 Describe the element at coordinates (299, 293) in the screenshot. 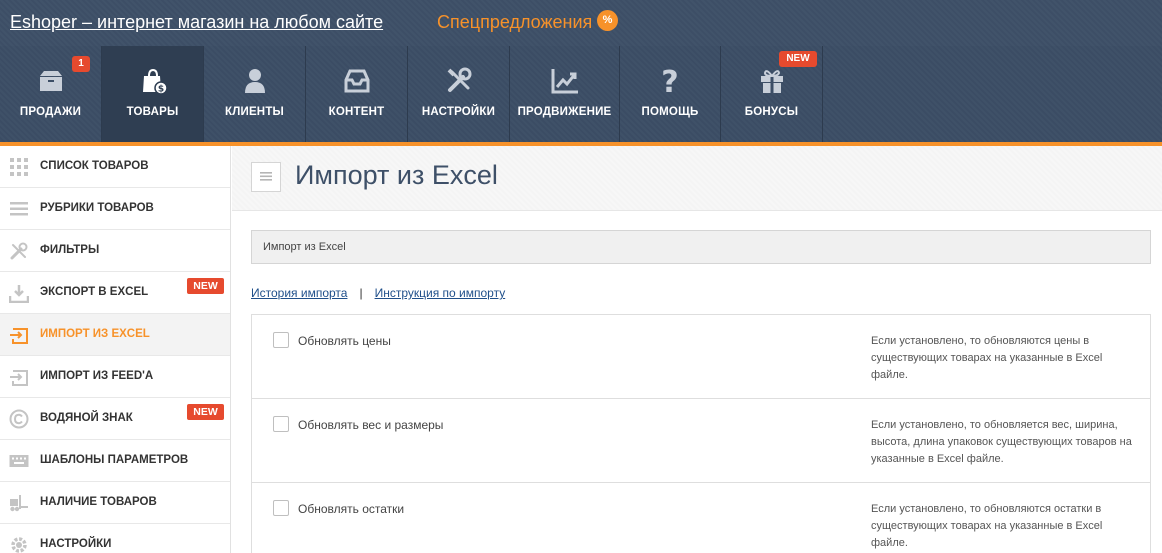

I see `import-history-link: История импорта` at that location.